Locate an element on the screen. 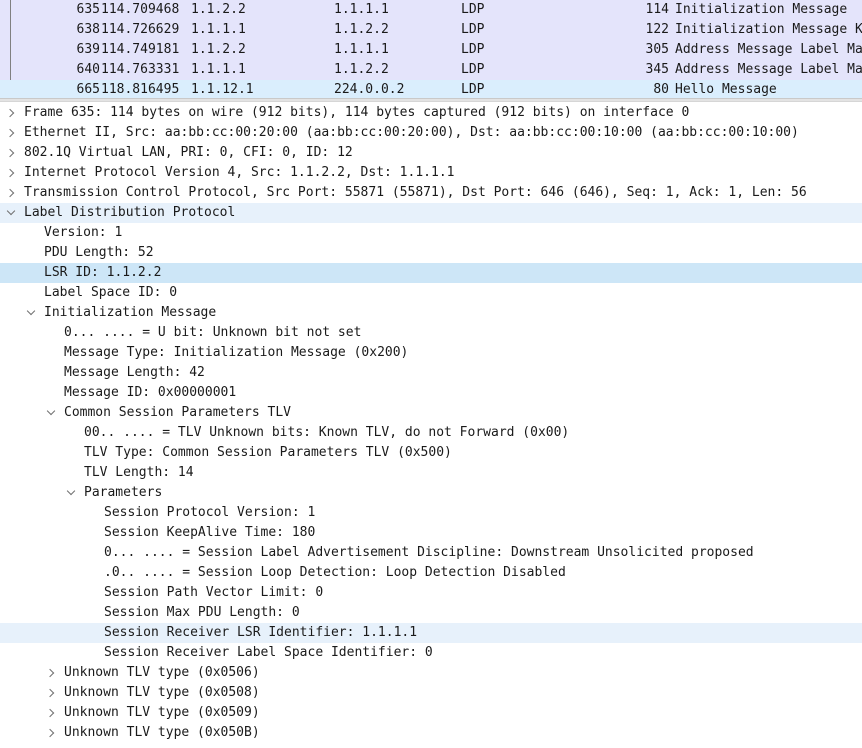  tree-item-label: Unknown TLV type (0x0509) is located at coordinates (162, 712).